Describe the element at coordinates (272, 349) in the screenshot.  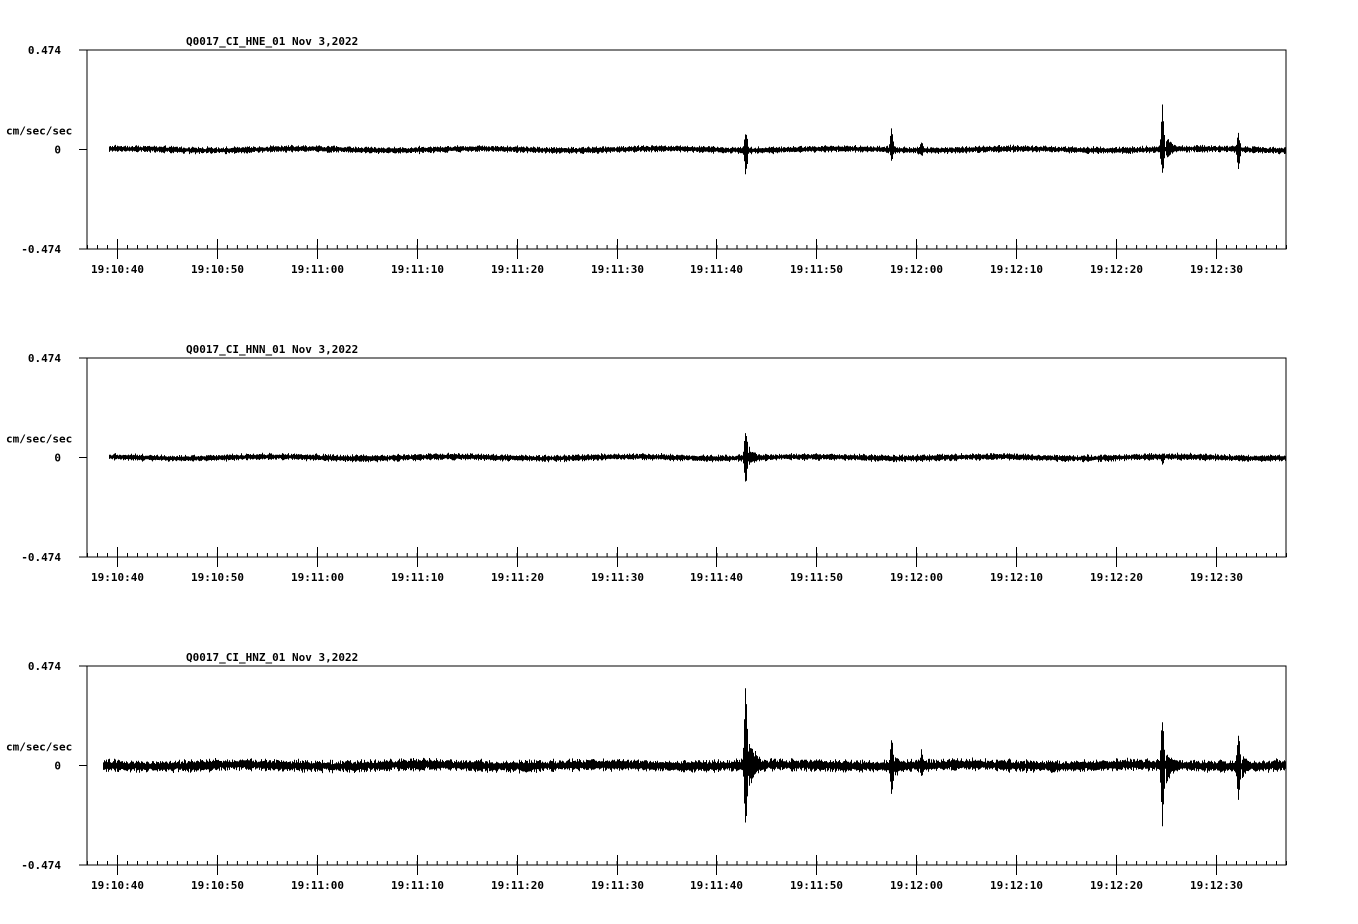
I see `panel-title: Q0017_CI_HNN_01 Nov 3,2022` at that location.